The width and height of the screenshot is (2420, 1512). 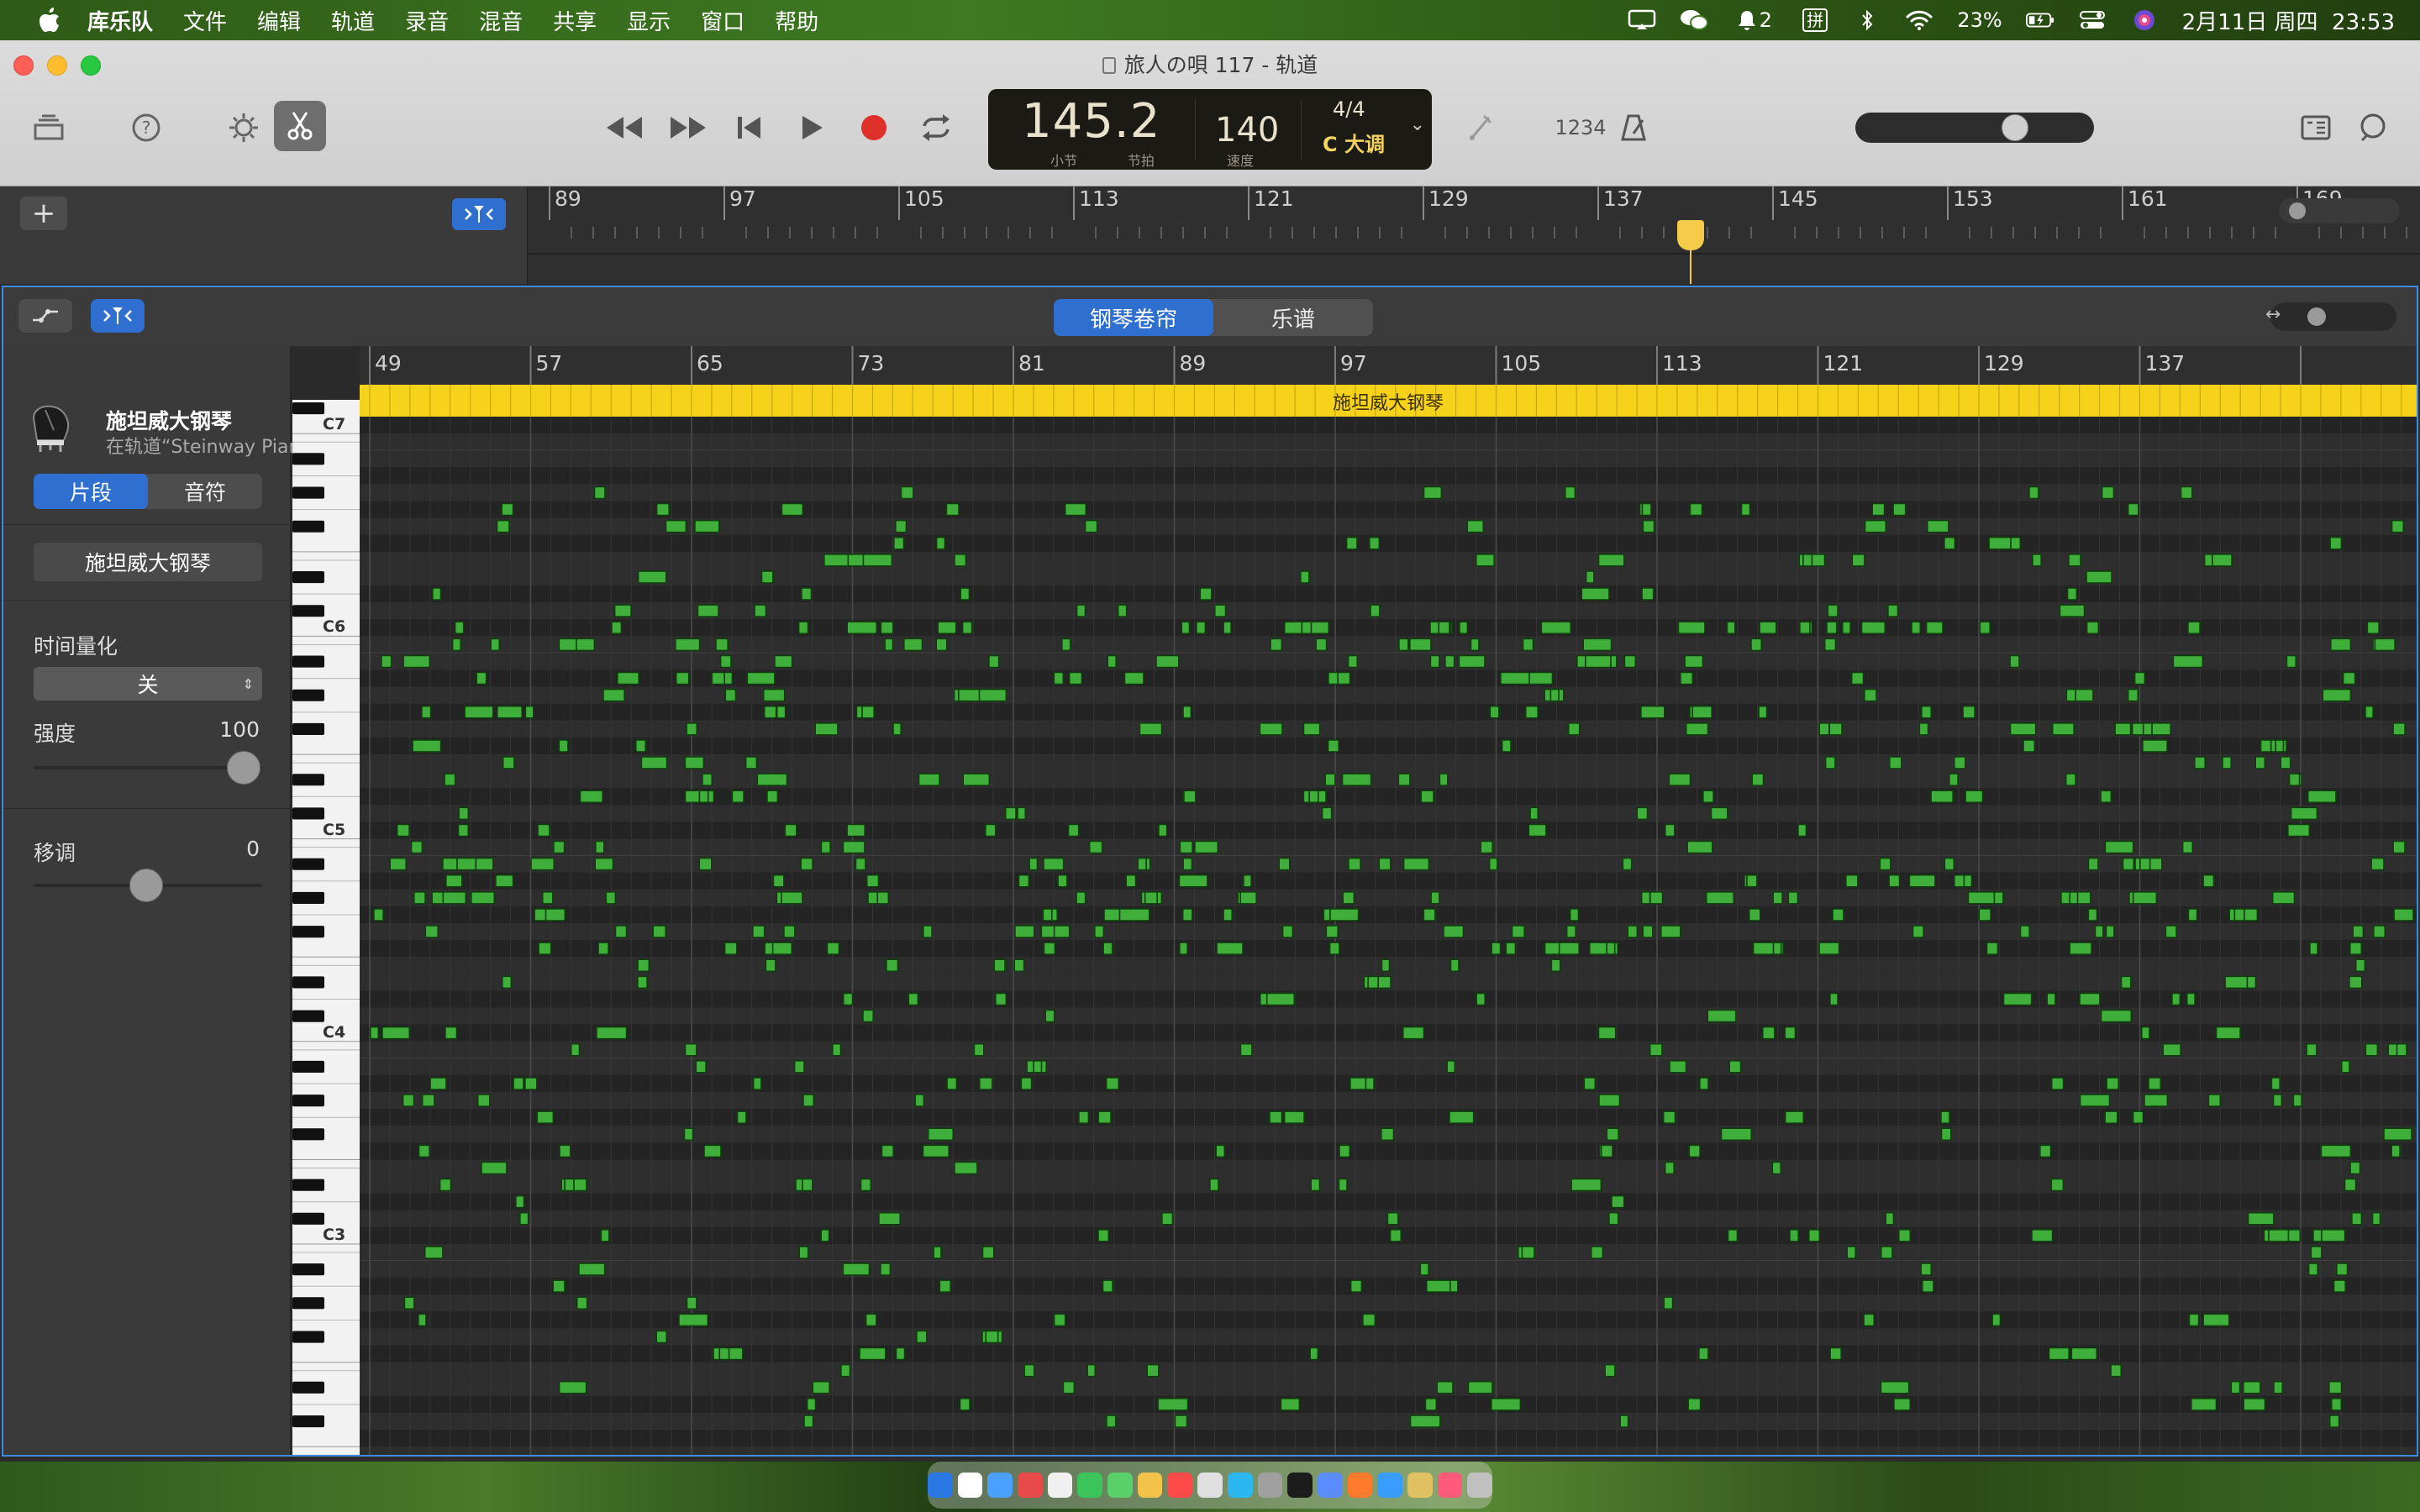 I want to click on lcd-tempo: 140, so click(x=1247, y=130).